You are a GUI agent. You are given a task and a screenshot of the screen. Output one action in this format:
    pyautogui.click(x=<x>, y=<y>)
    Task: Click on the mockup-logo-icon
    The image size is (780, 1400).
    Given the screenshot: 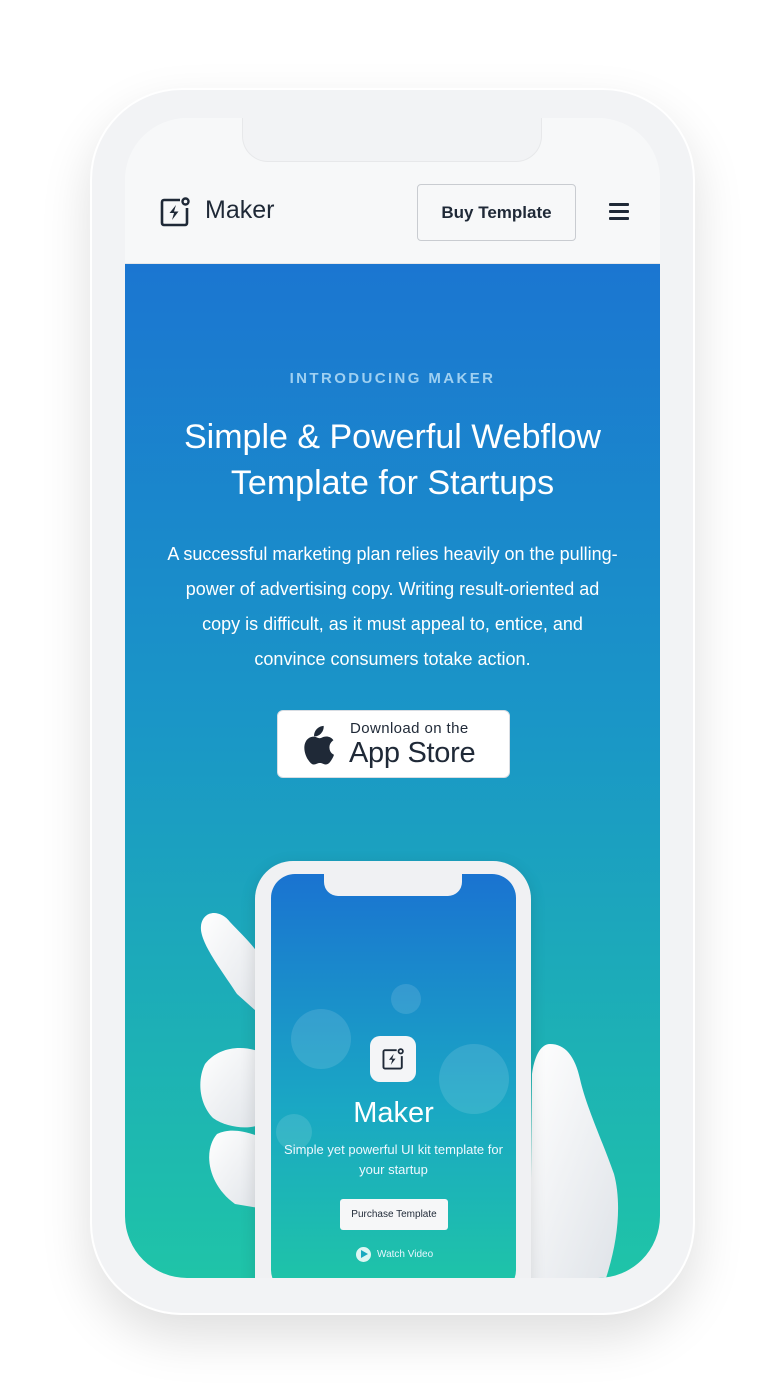 What is the action you would take?
    pyautogui.click(x=393, y=1059)
    